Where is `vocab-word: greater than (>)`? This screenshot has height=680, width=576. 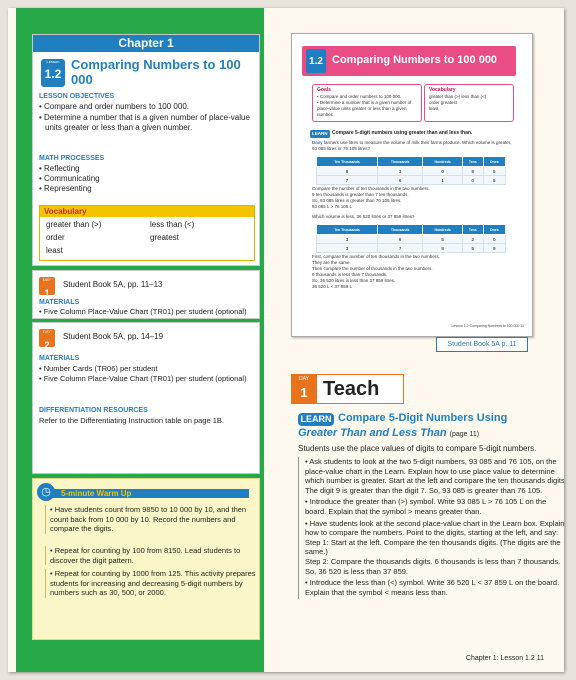 vocab-word: greater than (>) is located at coordinates (74, 224).